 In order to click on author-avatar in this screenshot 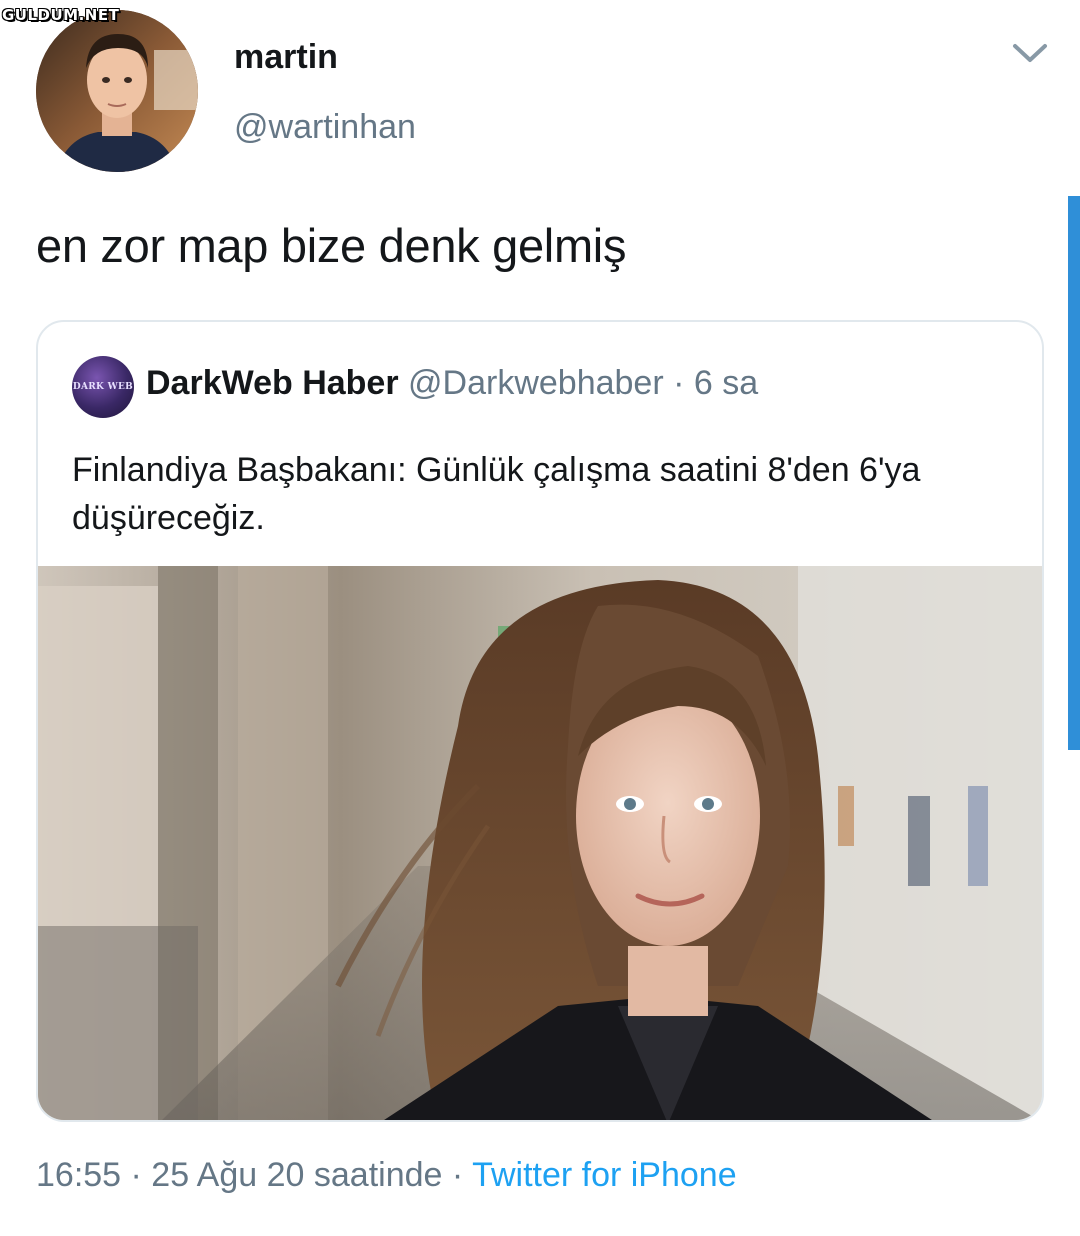, I will do `click(117, 91)`.